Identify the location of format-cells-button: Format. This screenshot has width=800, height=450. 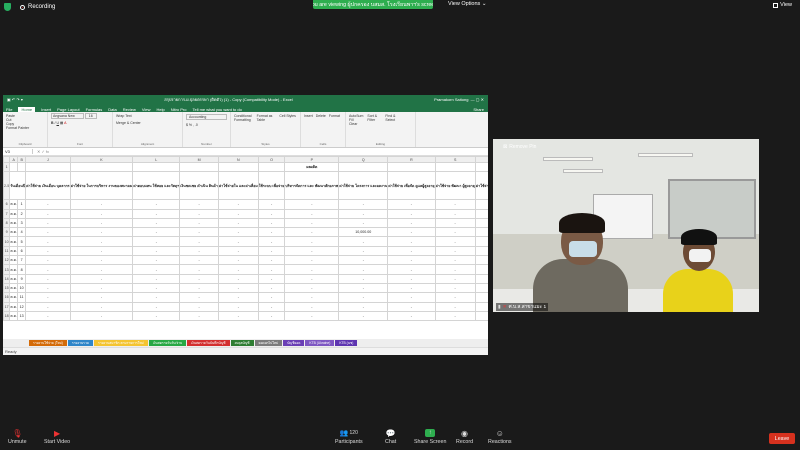
(334, 129).